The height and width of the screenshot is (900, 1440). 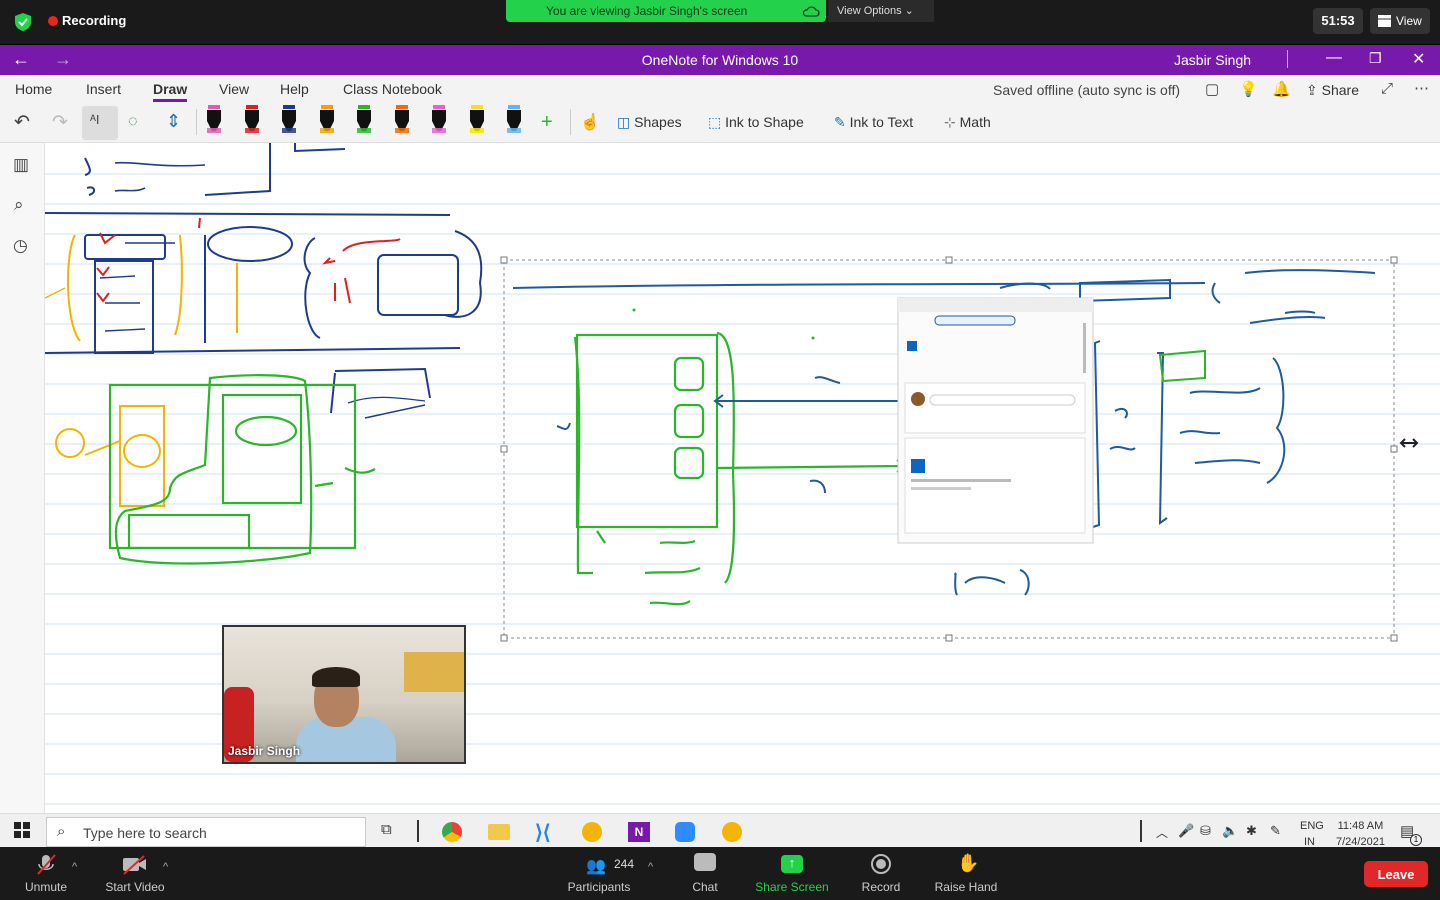 I want to click on tray-chevron-up-icon: ︿, so click(x=1162, y=832).